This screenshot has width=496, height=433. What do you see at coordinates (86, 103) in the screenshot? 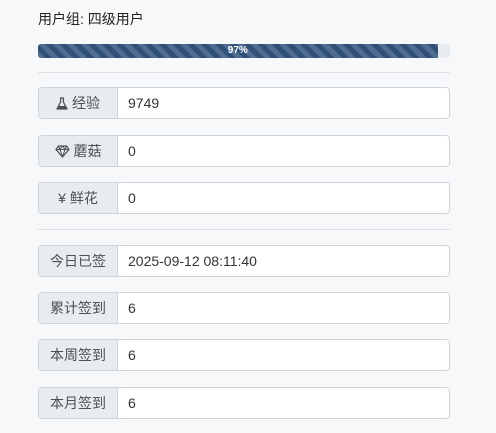
I see `experience-label: 经验` at bounding box center [86, 103].